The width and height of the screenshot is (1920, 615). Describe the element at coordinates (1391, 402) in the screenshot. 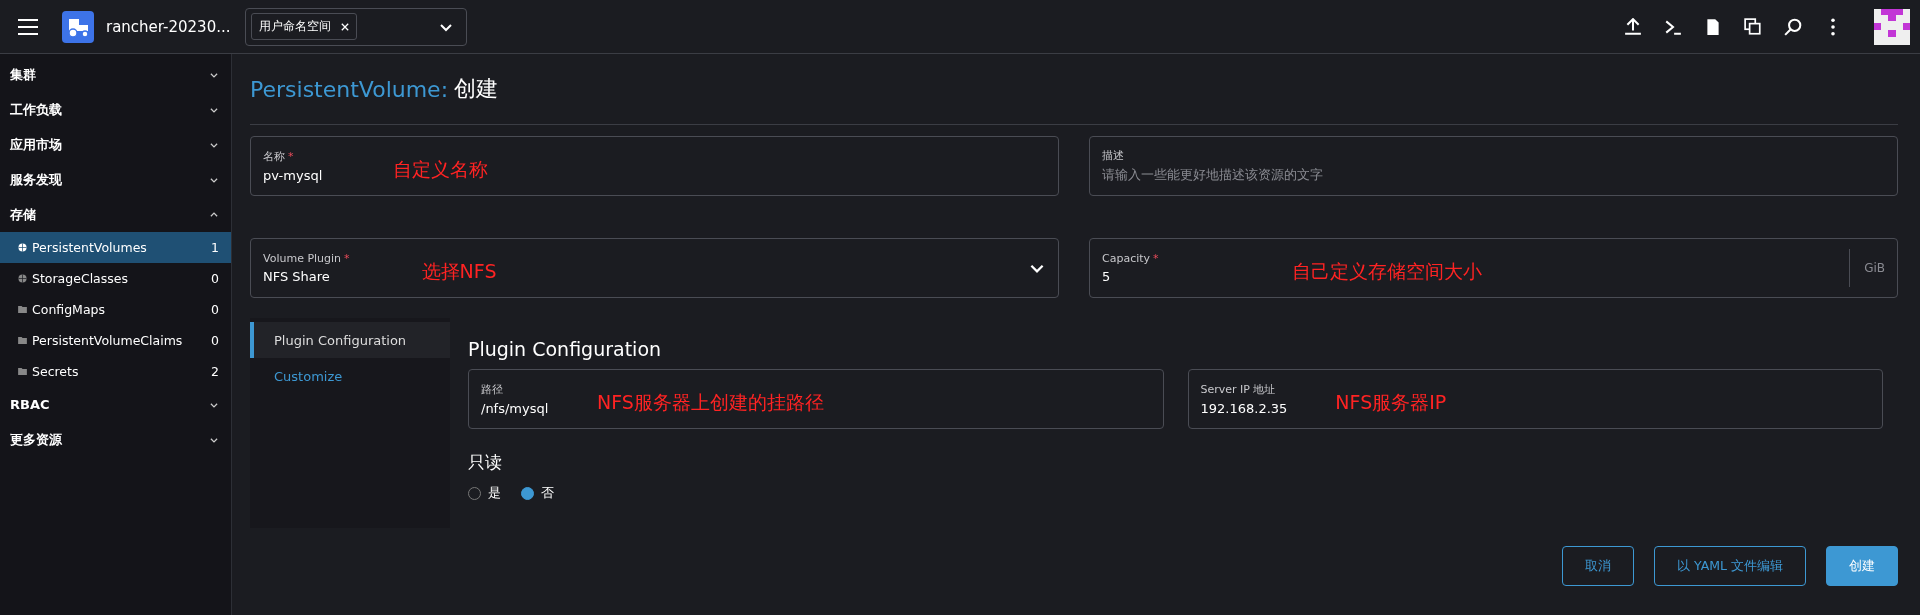

I see `annotation-text: NFS服务器IP` at that location.